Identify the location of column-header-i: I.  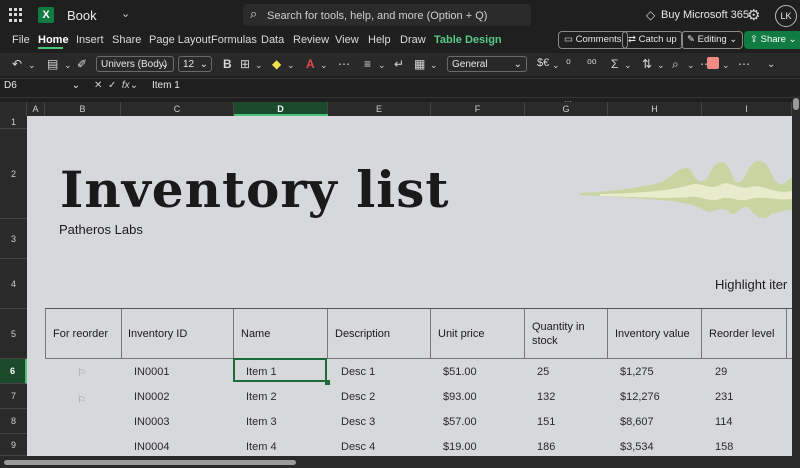
(747, 109).